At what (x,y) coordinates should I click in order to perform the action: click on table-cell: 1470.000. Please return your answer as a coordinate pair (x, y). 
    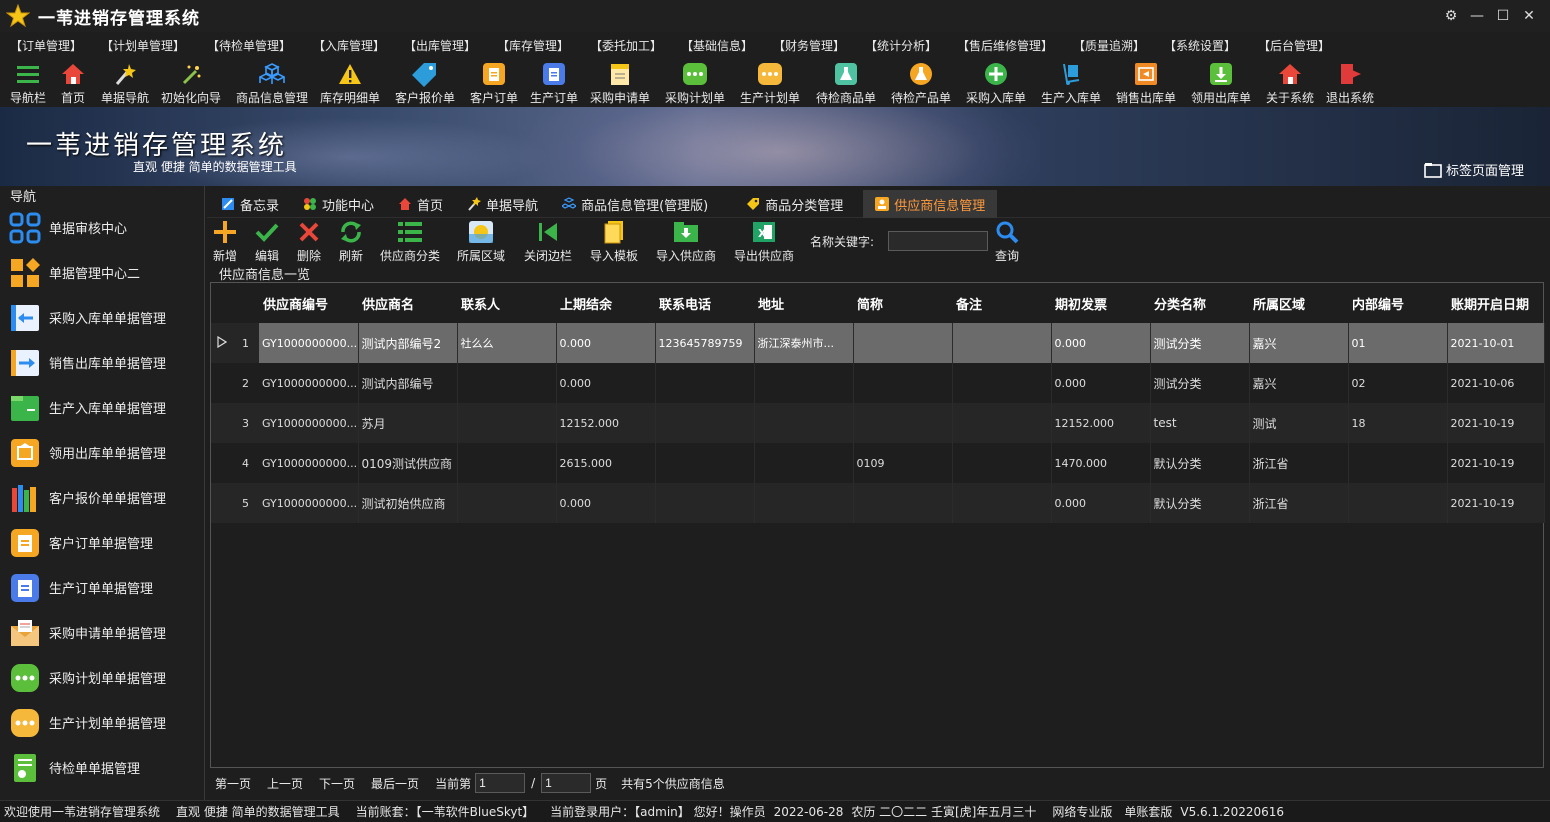
    Looking at the image, I should click on (1101, 463).